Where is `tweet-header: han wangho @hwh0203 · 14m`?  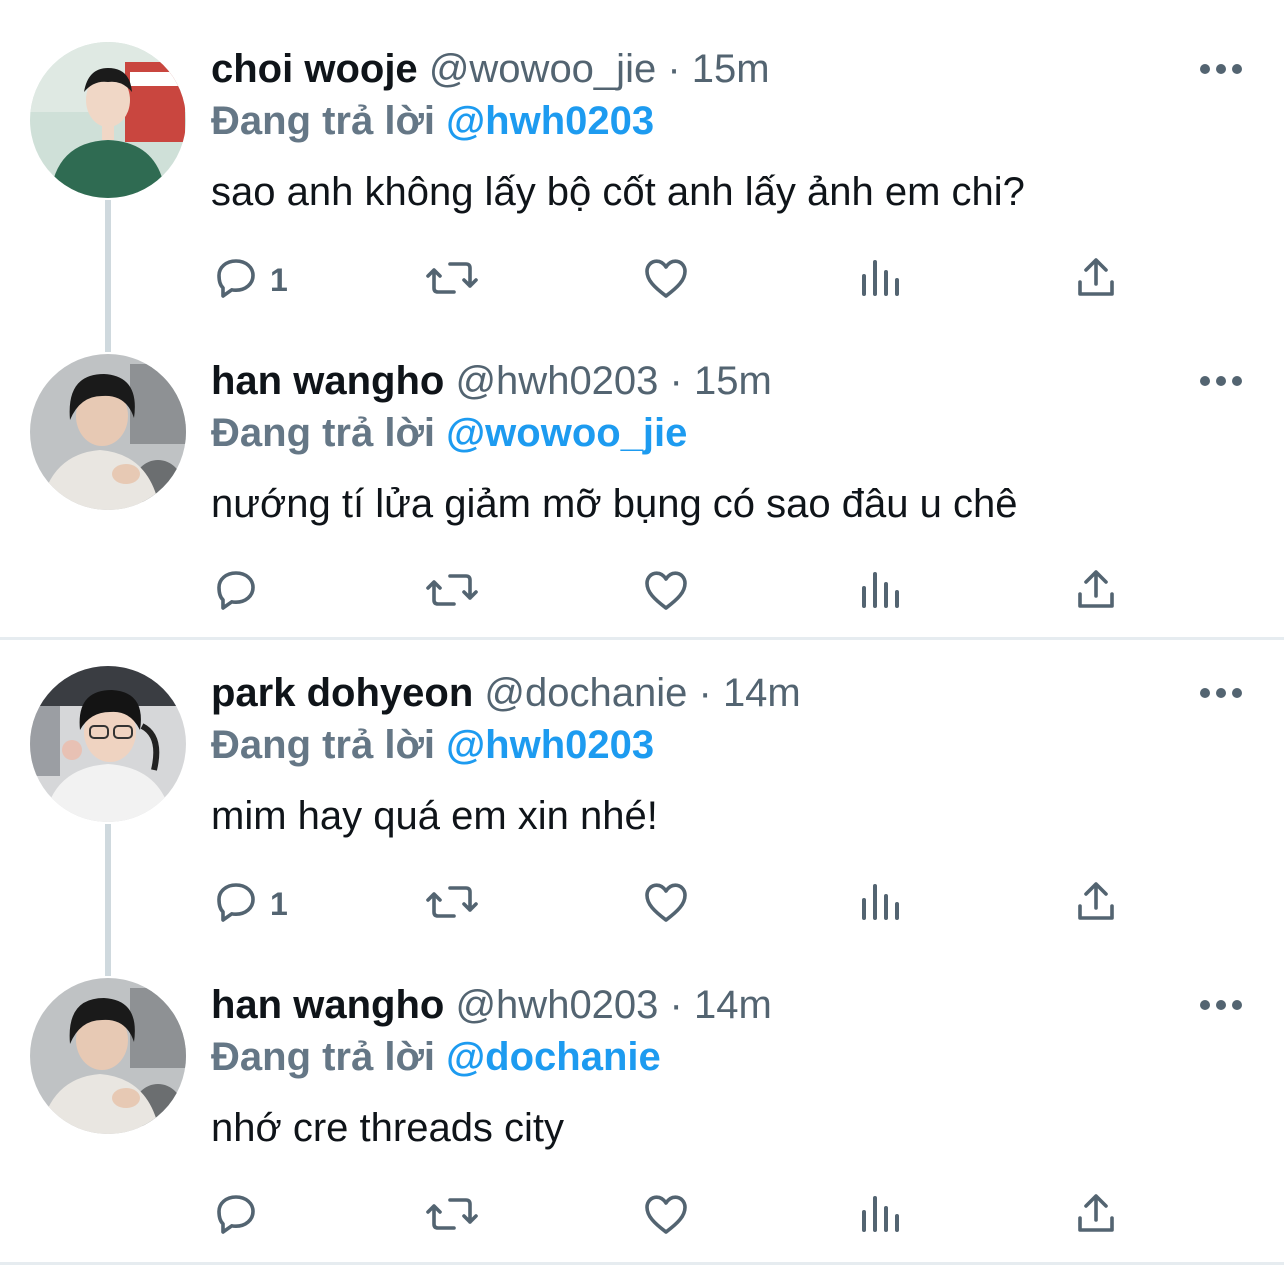 tweet-header: han wangho @hwh0203 · 14m is located at coordinates (491, 1005).